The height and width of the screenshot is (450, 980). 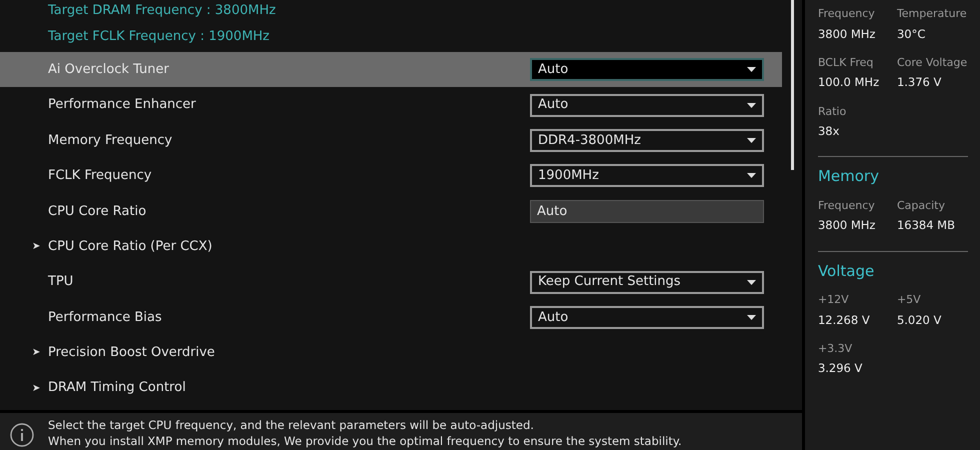 I want to click on setting-row: ➤ DRAM Timing Control, so click(x=391, y=388).